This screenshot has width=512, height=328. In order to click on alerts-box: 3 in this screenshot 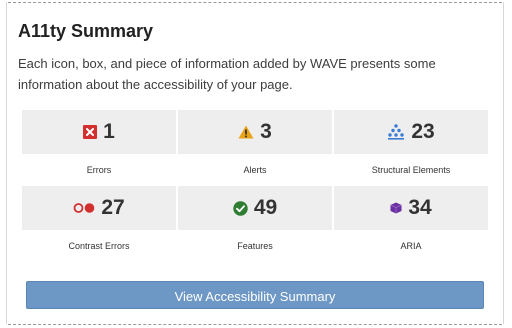, I will do `click(255, 132)`.